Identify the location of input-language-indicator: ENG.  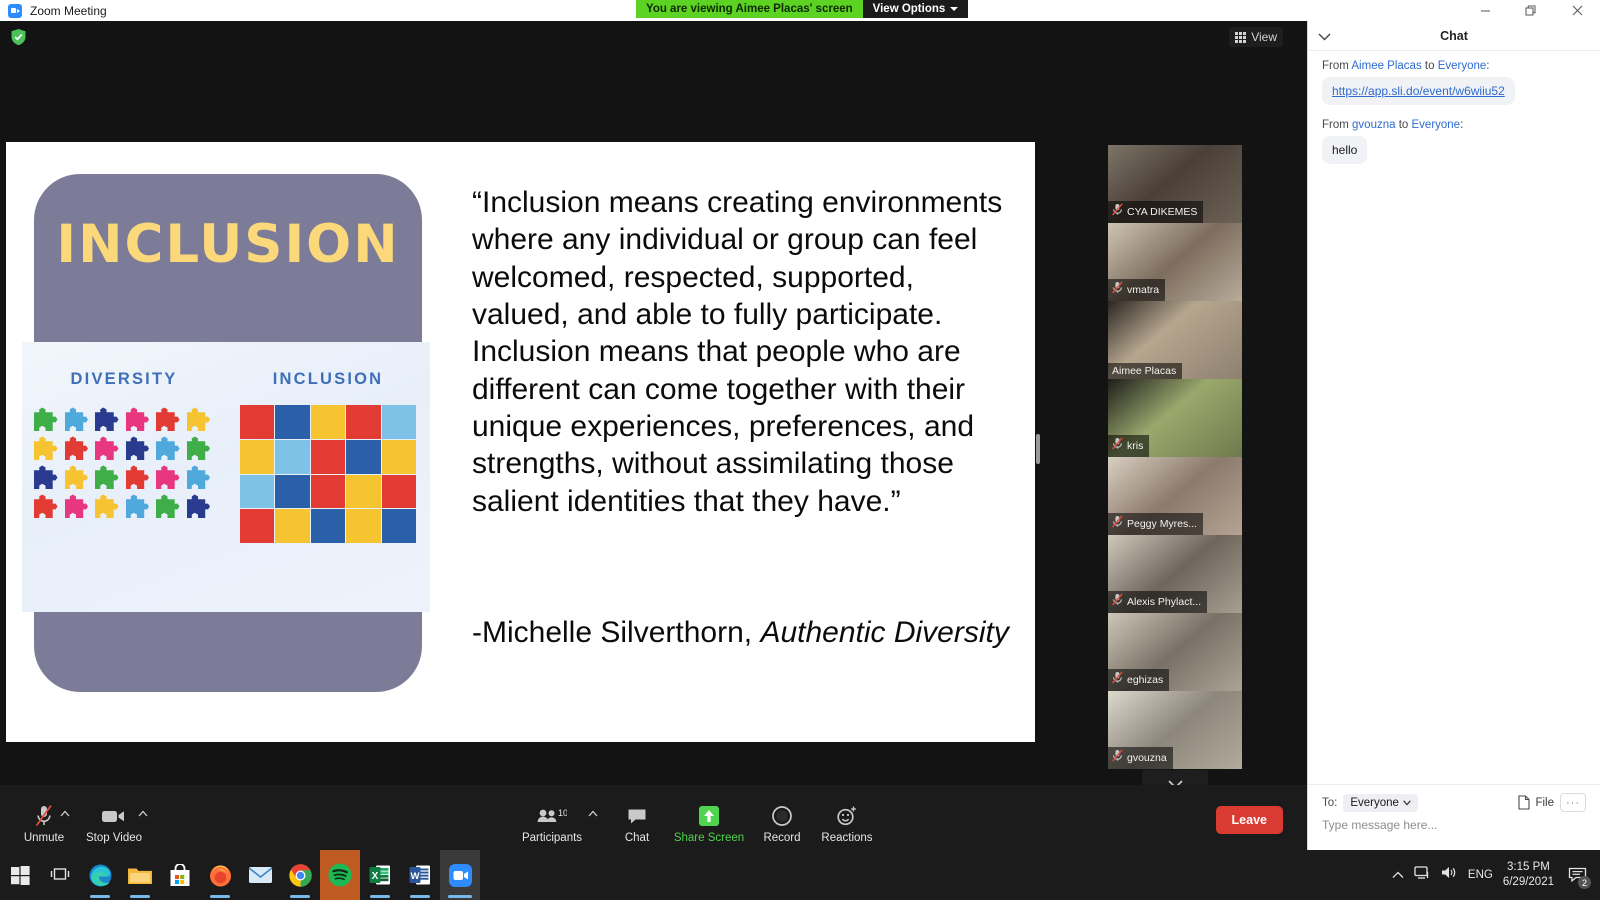
(1480, 875).